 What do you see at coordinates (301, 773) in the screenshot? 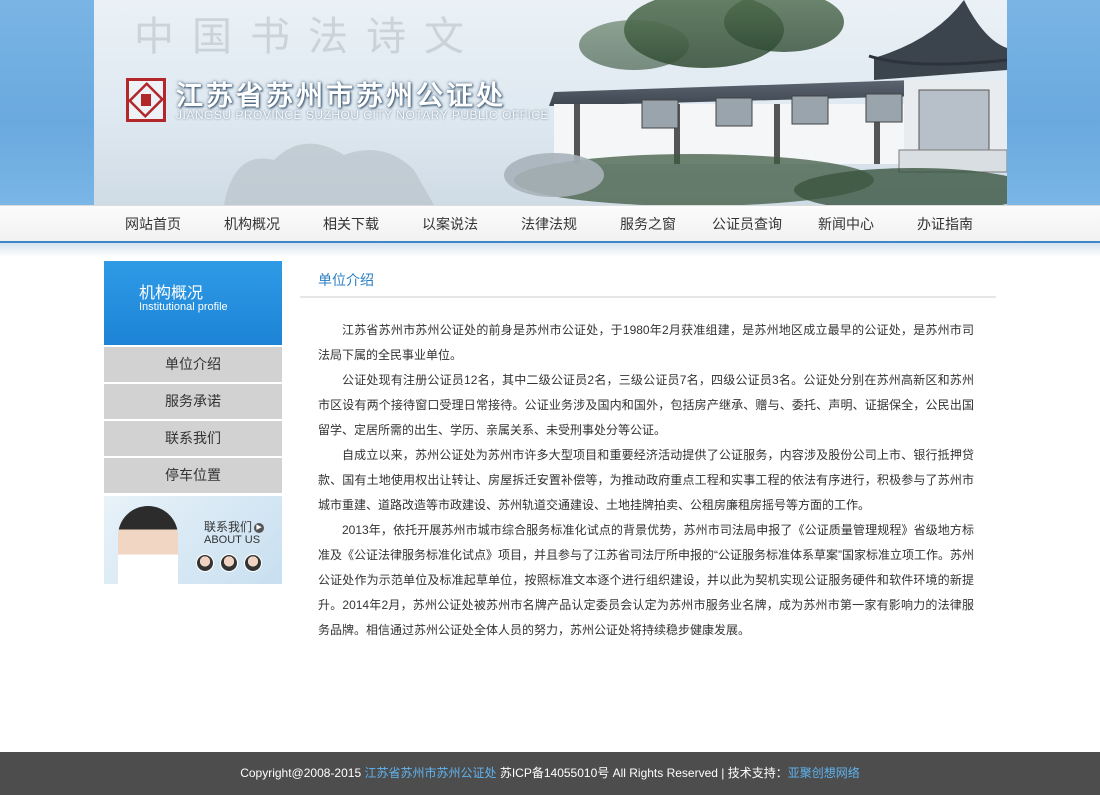
I see `footer-copyright: Copyright@2008-2015` at bounding box center [301, 773].